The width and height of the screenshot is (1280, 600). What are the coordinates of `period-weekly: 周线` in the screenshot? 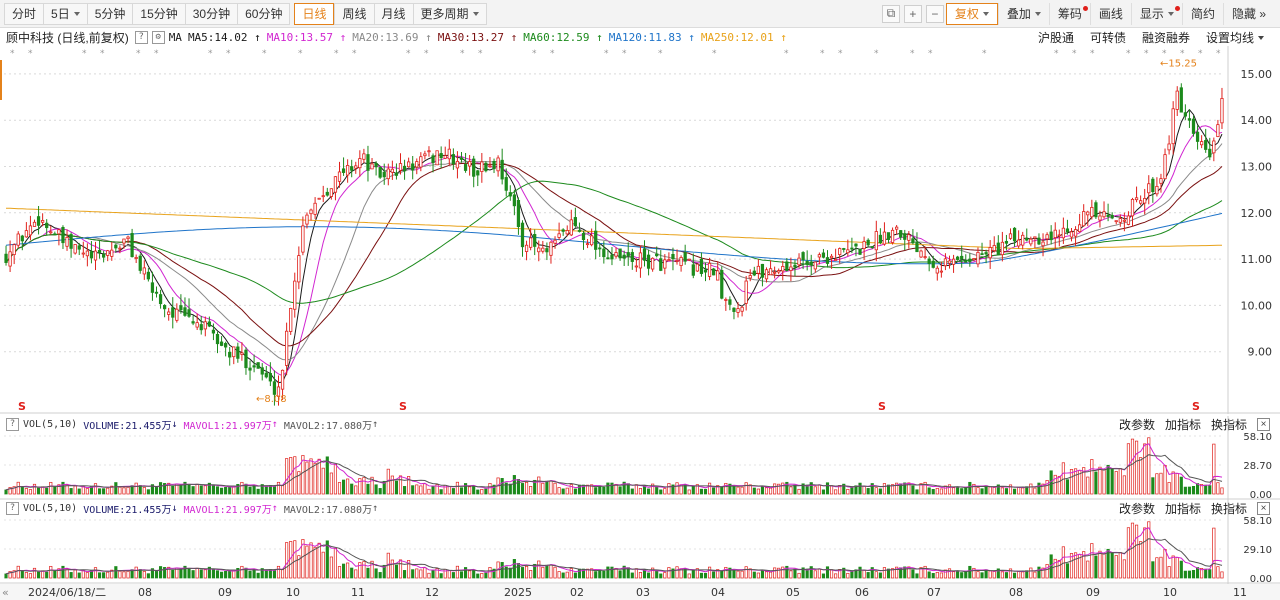 It's located at (354, 13).